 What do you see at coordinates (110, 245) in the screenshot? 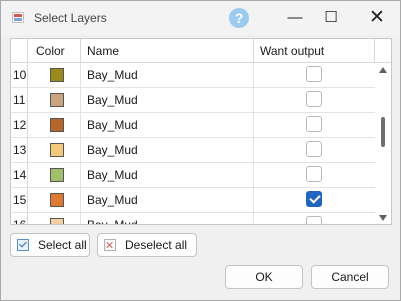
I see `deselect-all-icon` at bounding box center [110, 245].